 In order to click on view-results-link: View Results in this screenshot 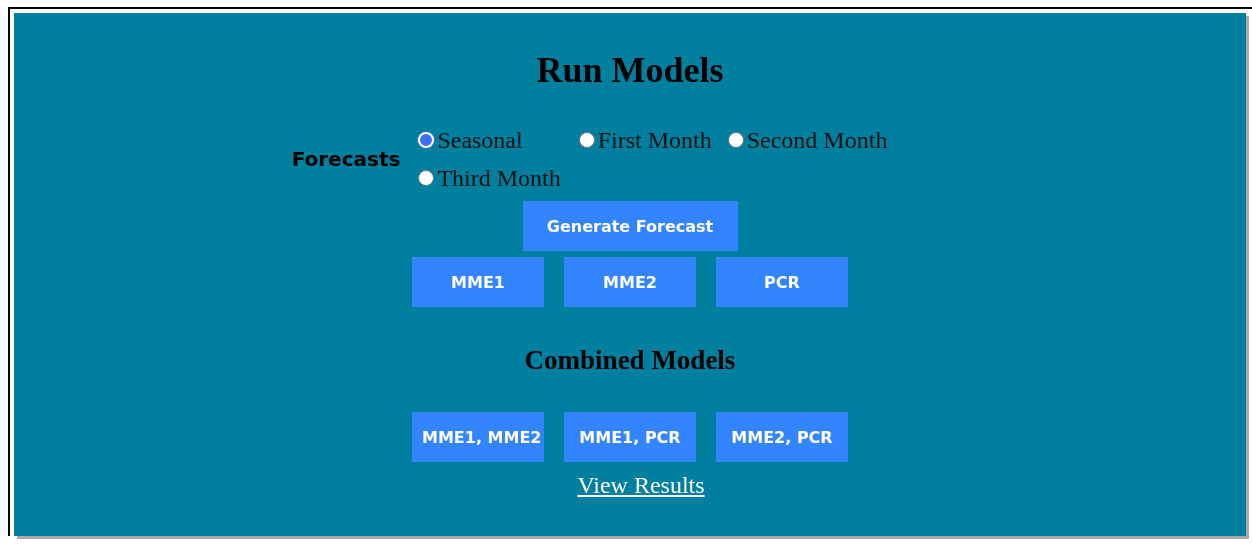, I will do `click(641, 485)`.